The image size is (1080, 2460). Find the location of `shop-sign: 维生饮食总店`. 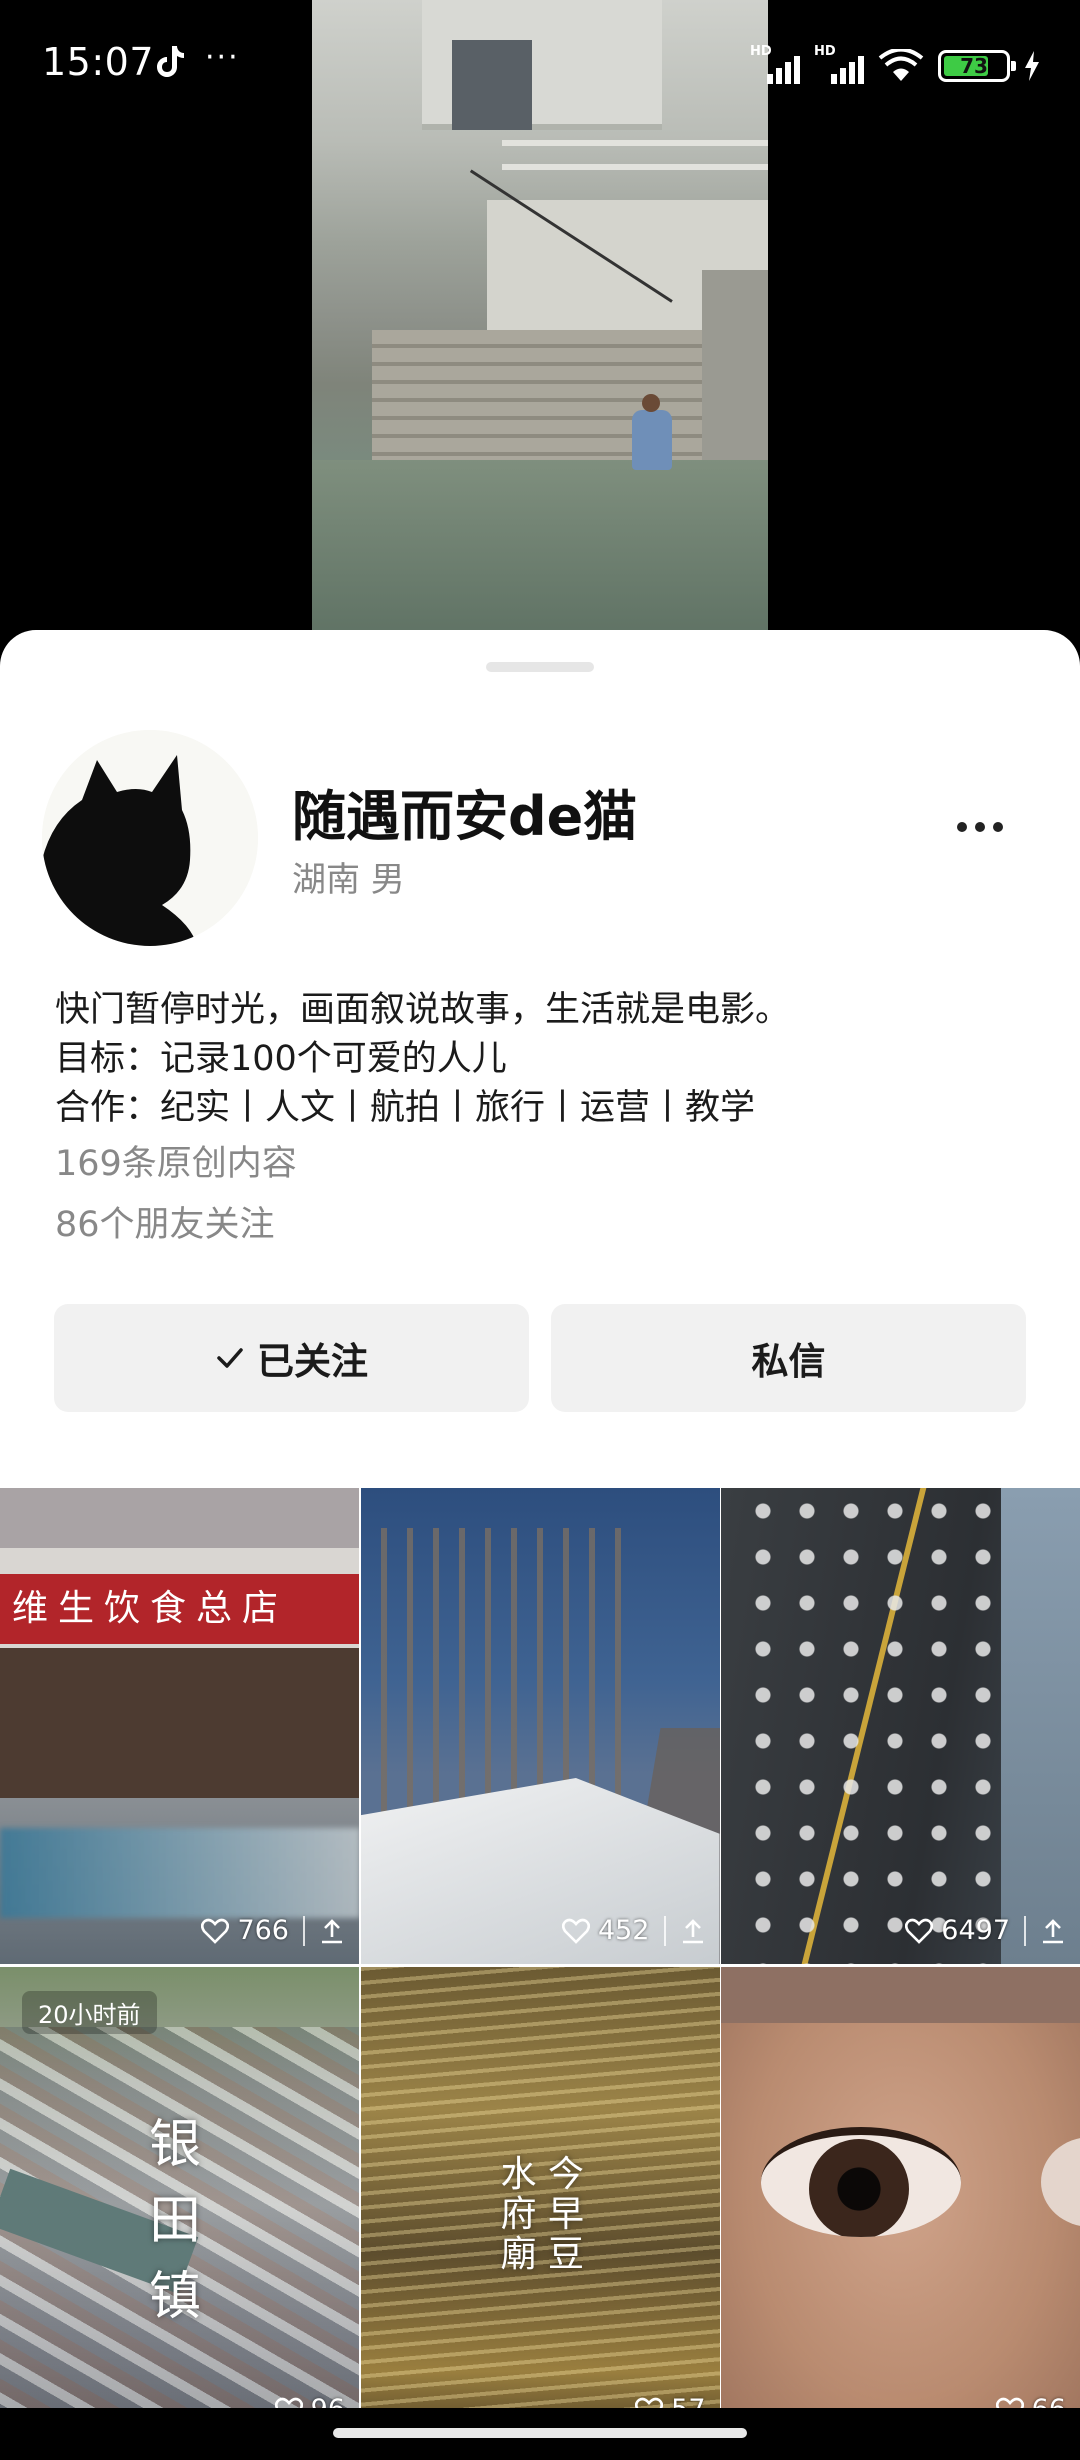

shop-sign: 维生饮食总店 is located at coordinates (179, 1609).